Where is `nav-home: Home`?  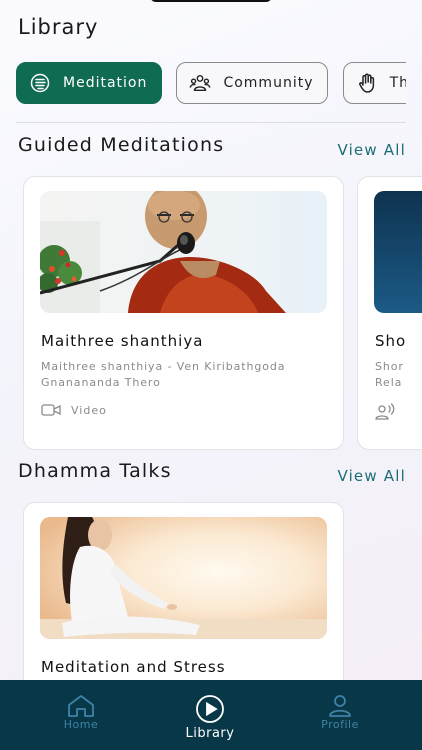
nav-home: Home is located at coordinates (81, 712).